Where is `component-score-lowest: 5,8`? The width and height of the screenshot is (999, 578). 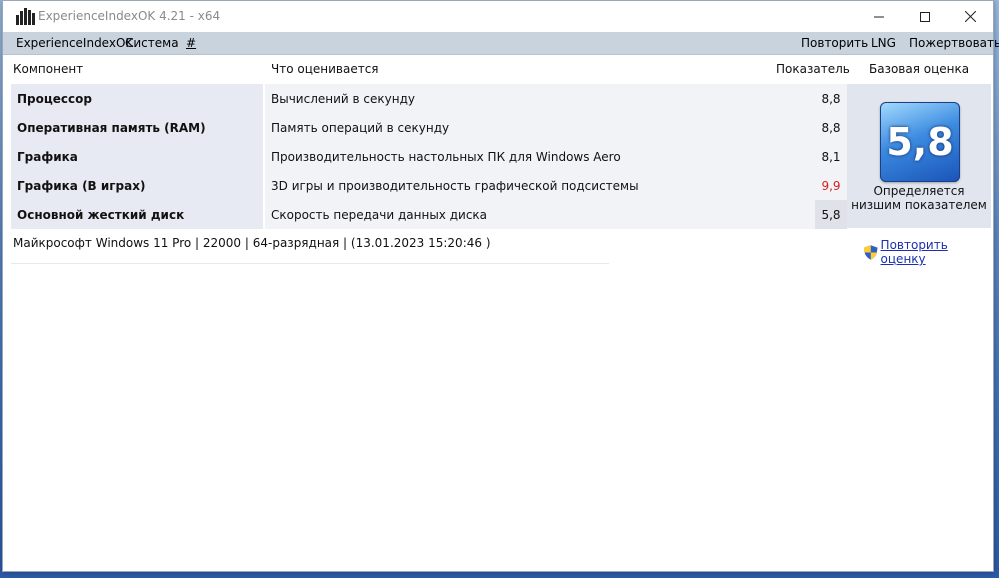 component-score-lowest: 5,8 is located at coordinates (831, 214).